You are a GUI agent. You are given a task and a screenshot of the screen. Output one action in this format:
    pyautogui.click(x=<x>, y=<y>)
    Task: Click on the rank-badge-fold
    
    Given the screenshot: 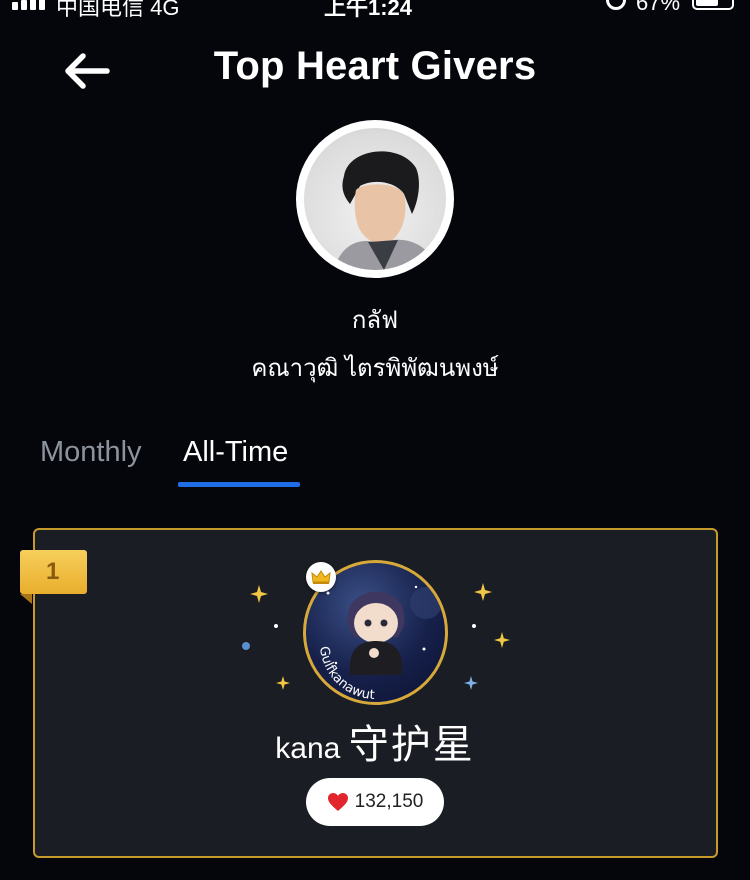 What is the action you would take?
    pyautogui.click(x=26, y=599)
    